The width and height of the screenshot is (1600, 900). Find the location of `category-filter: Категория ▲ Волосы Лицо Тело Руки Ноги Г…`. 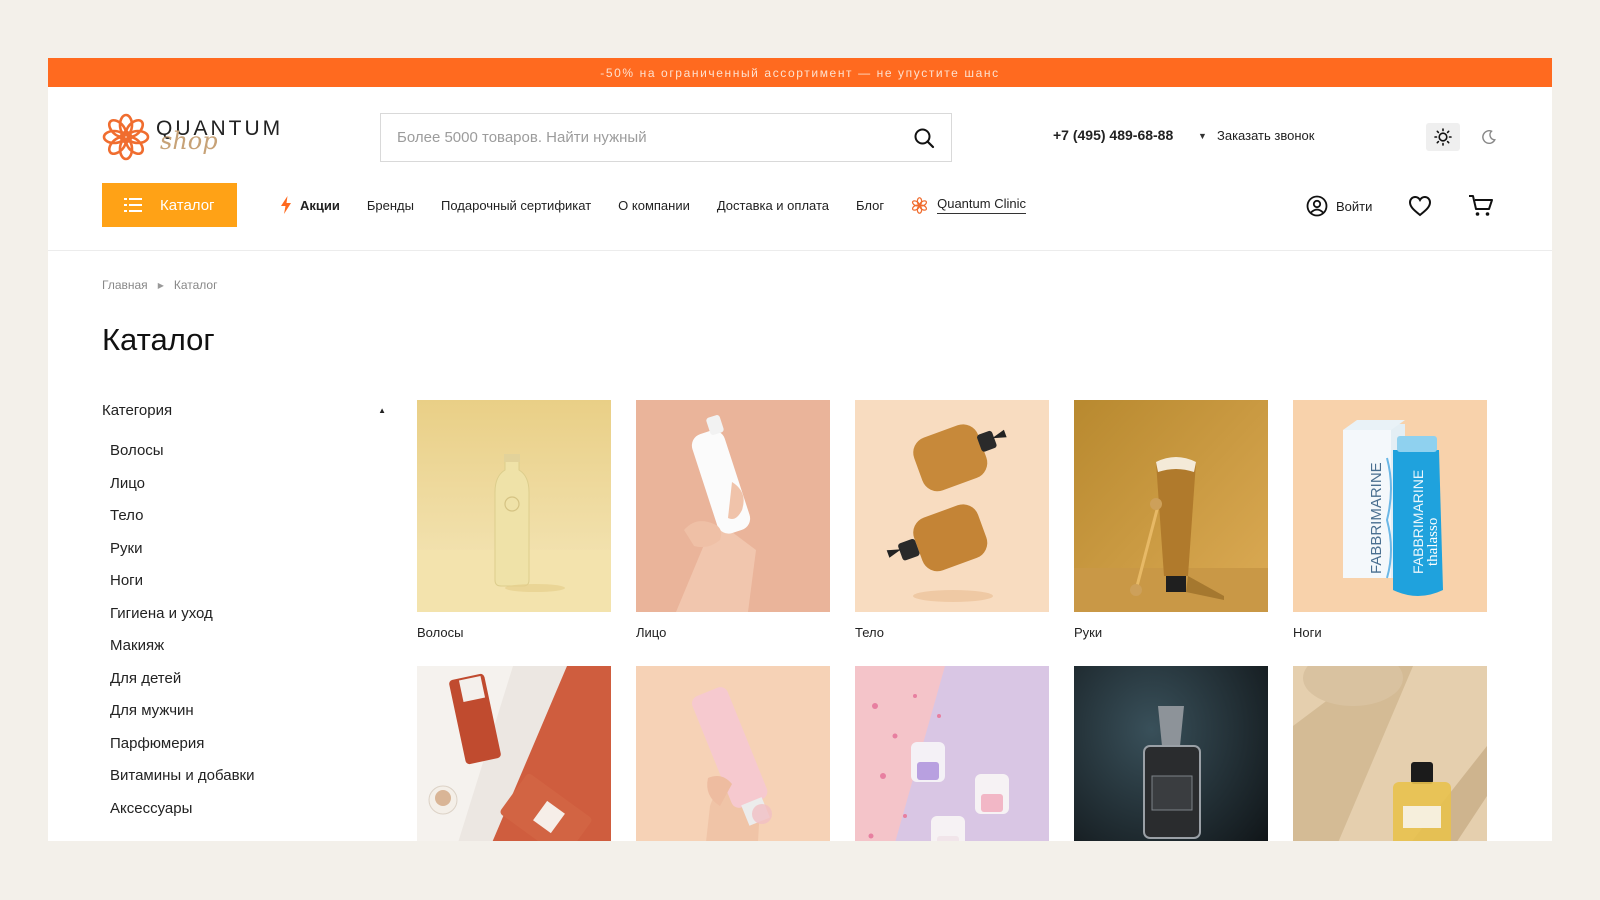

category-filter: Категория ▲ Волосы Лицо Тело Руки Ноги Г… is located at coordinates (244, 616).